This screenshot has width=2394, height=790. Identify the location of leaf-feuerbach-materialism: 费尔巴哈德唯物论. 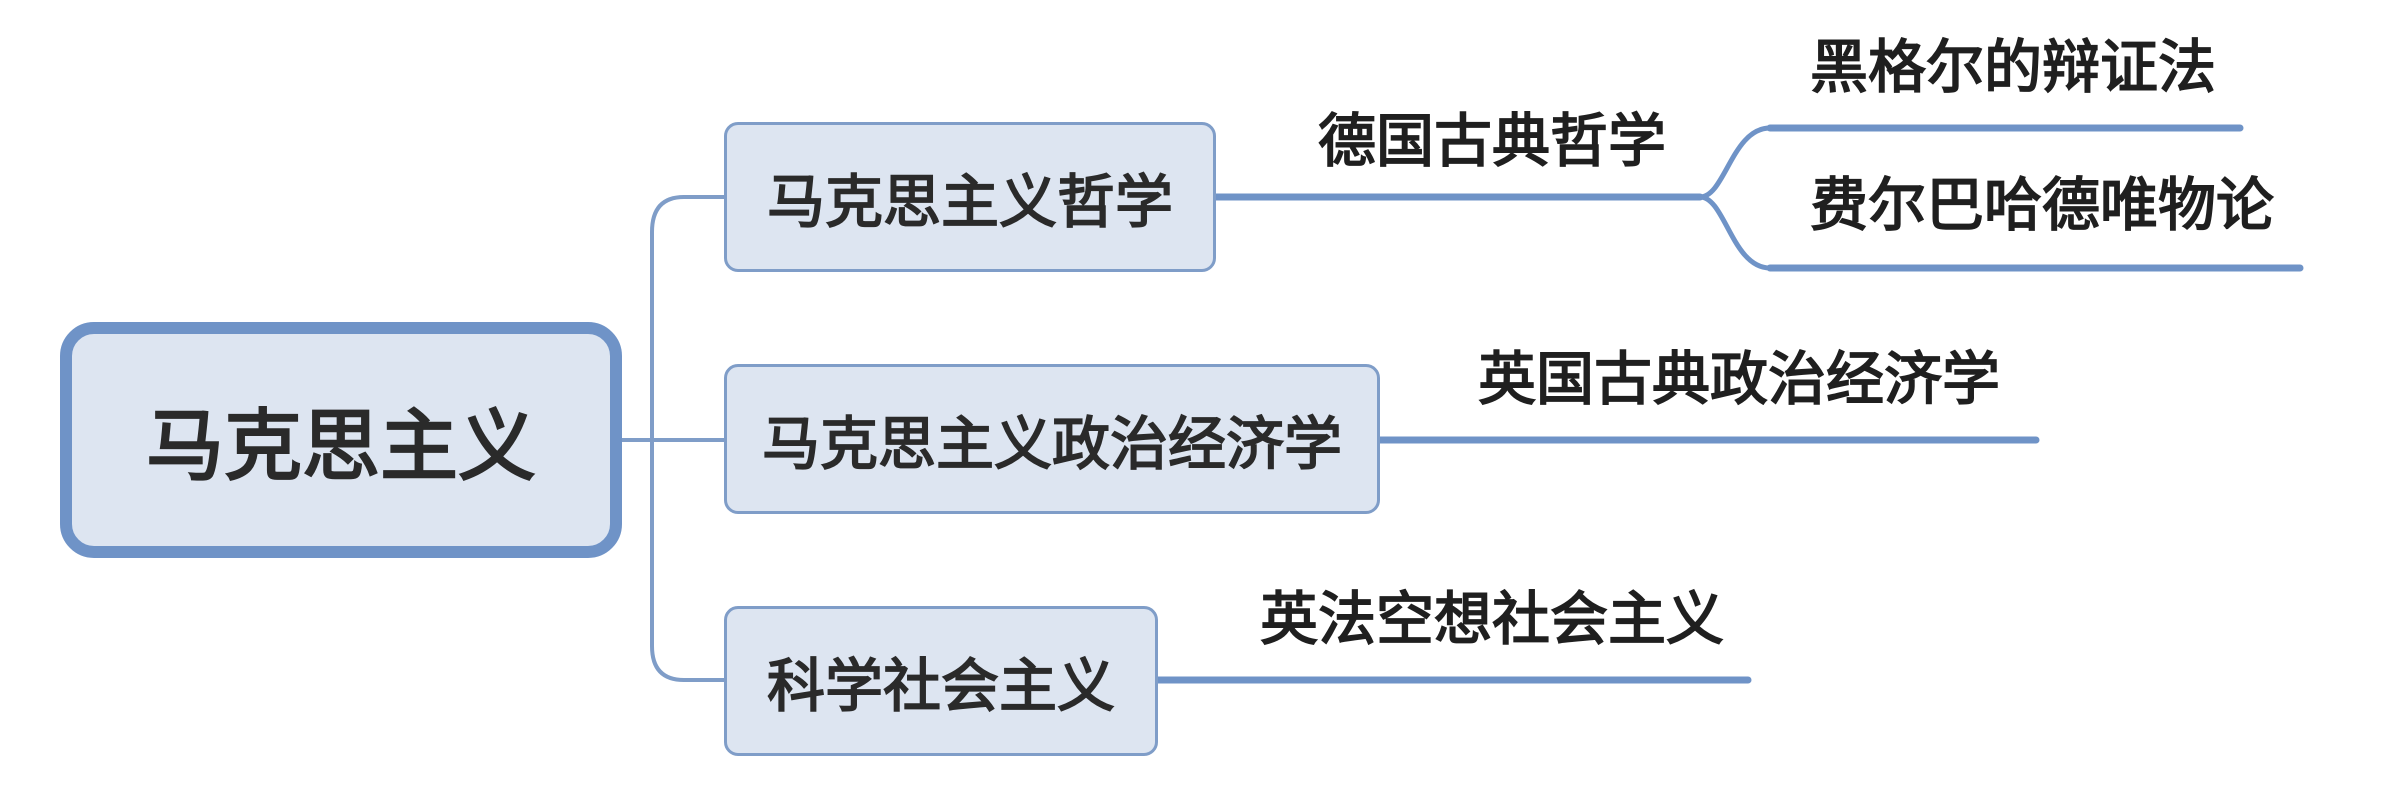
(2042, 205).